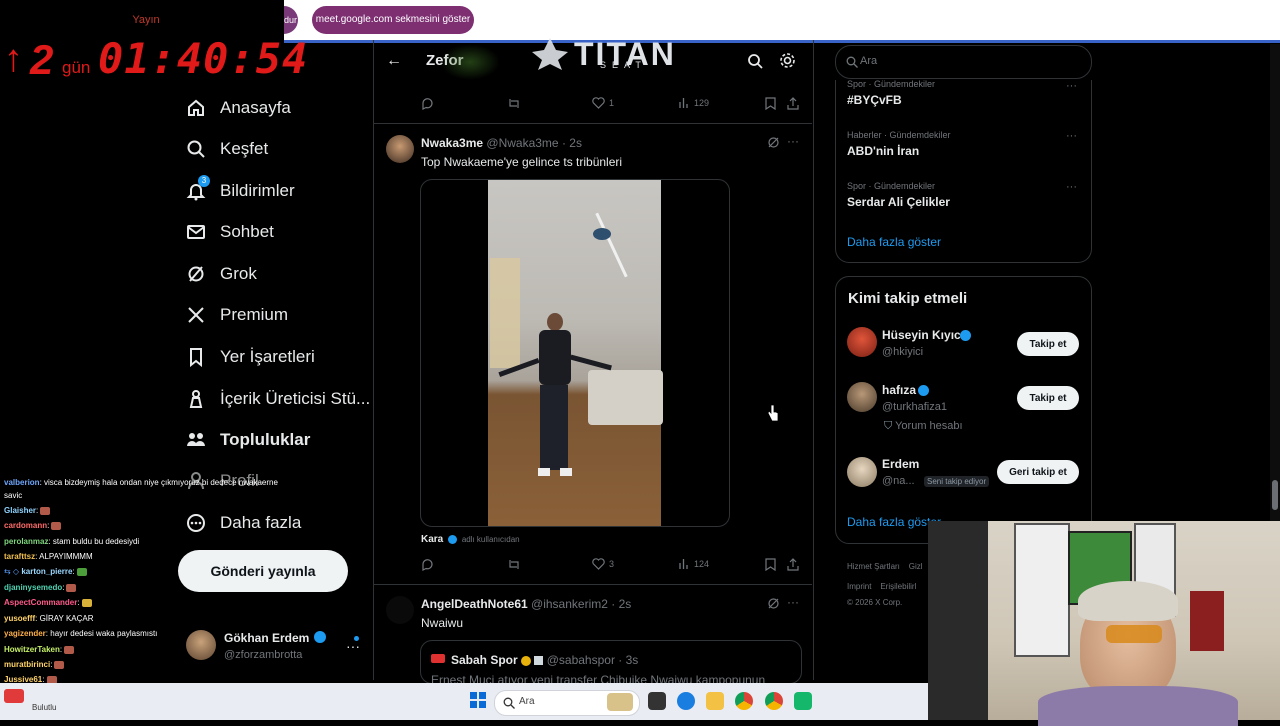 This screenshot has width=1280, height=726. Describe the element at coordinates (898, 202) in the screenshot. I see `trend-item: Serdar Ali Çelikler` at that location.